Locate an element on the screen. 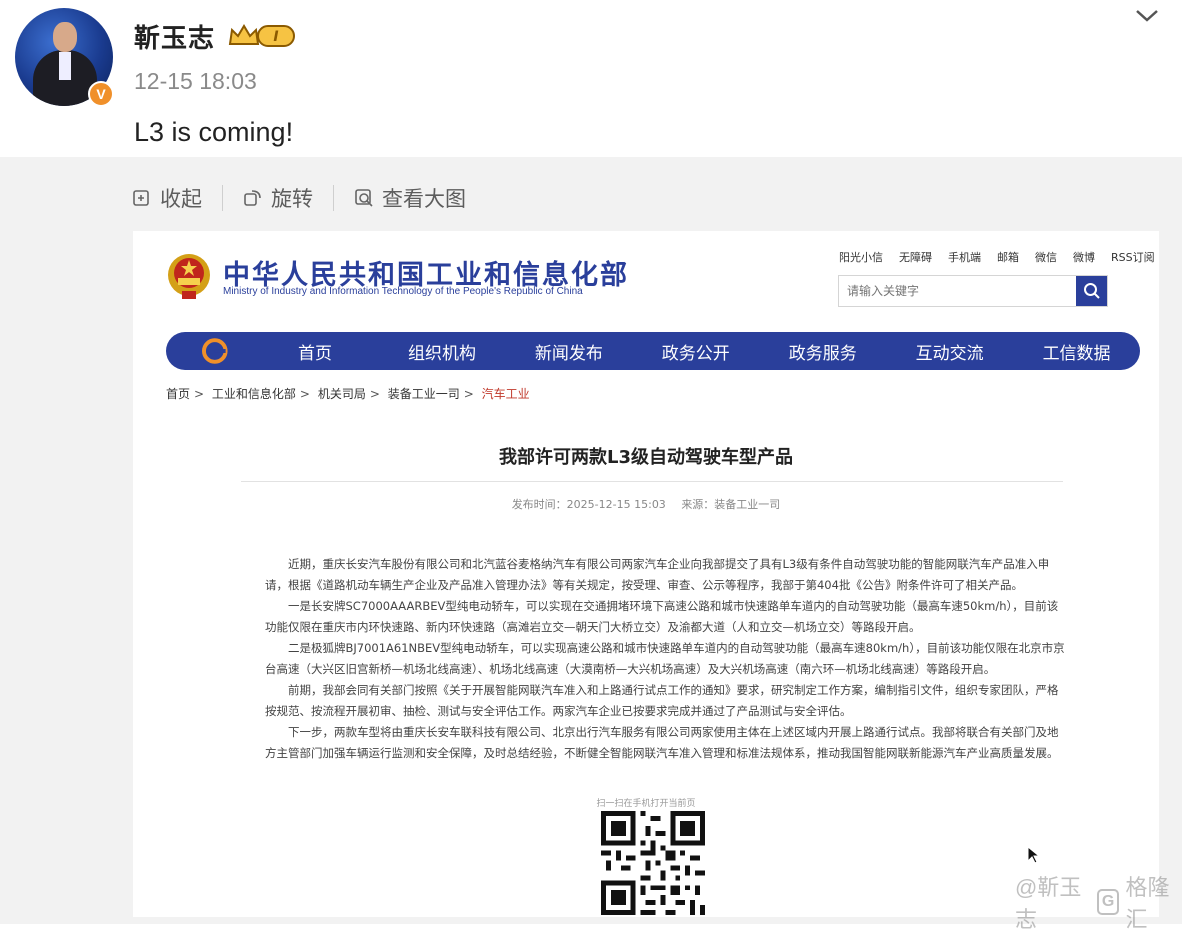  top-link: 无障碍 is located at coordinates (915, 257).